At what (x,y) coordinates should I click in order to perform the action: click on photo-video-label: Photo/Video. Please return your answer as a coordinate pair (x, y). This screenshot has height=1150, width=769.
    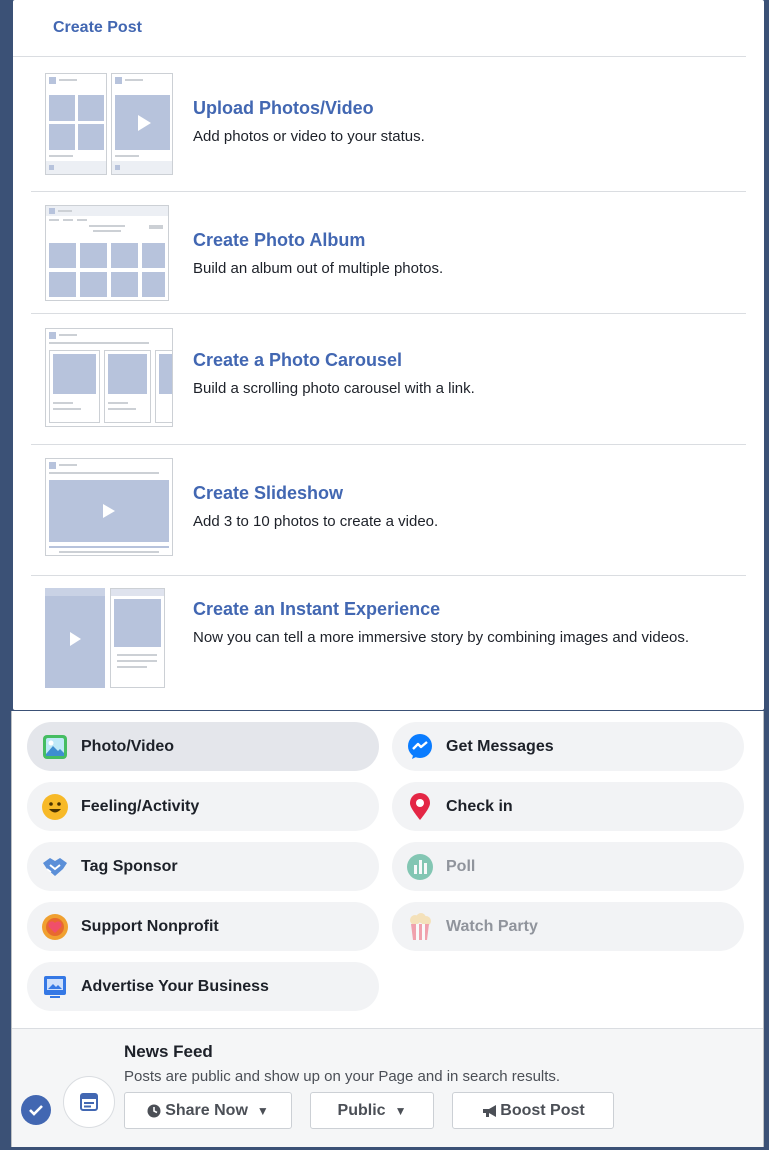
    Looking at the image, I should click on (128, 746).